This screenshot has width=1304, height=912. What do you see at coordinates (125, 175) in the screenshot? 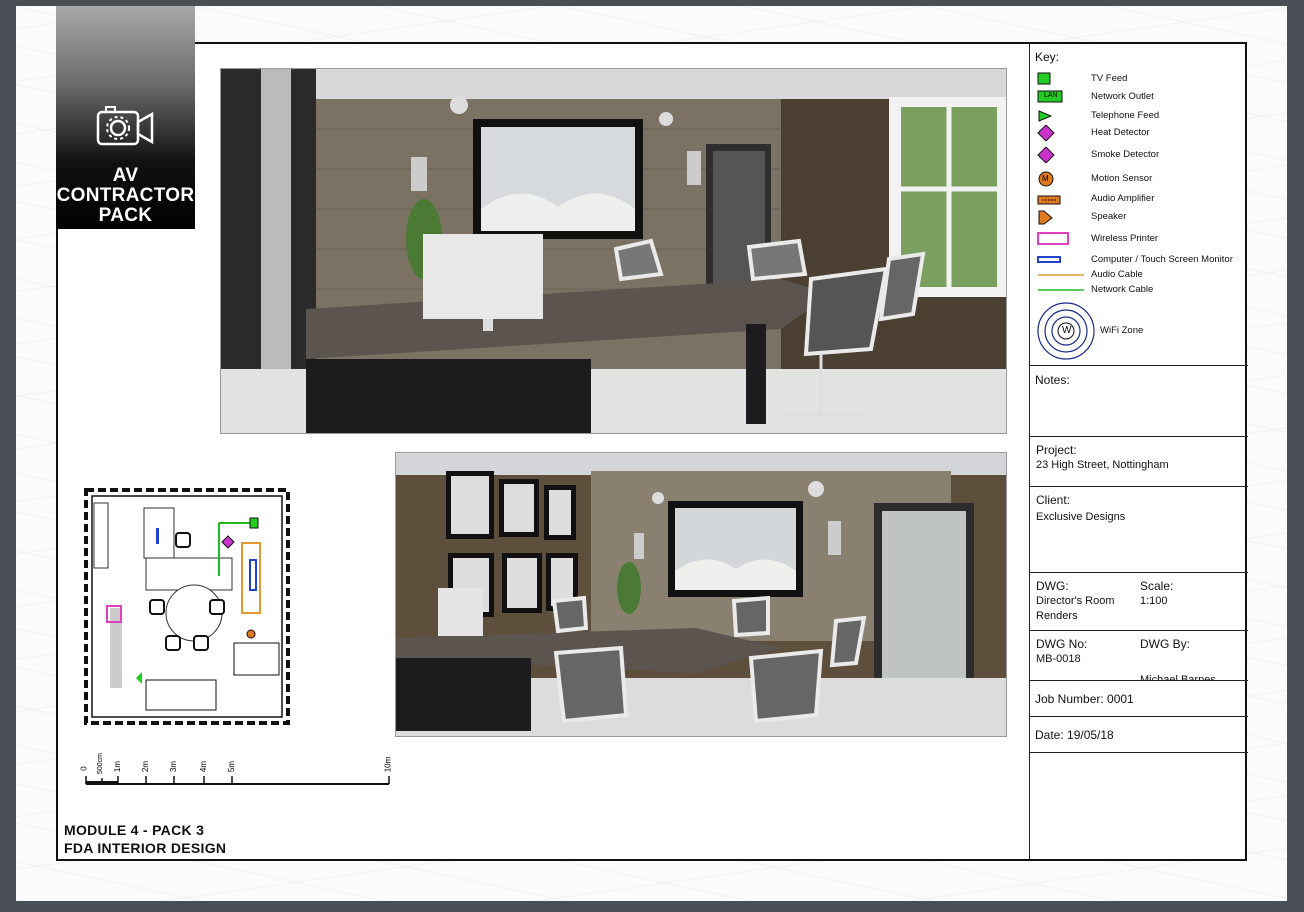
I see `badge-line-1: AV` at bounding box center [125, 175].